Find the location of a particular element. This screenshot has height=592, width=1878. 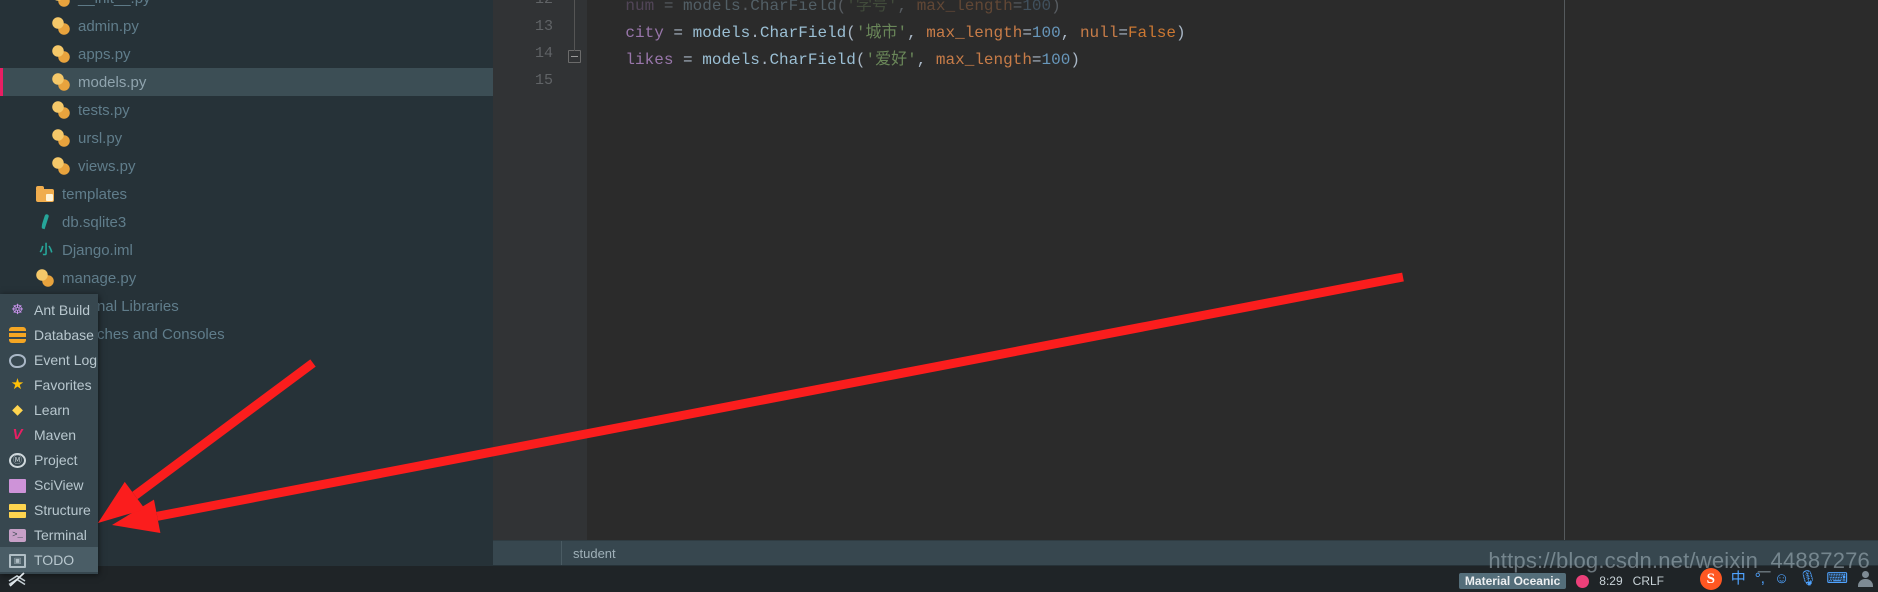

tree-item-models-py: models.py is located at coordinates (246, 82).